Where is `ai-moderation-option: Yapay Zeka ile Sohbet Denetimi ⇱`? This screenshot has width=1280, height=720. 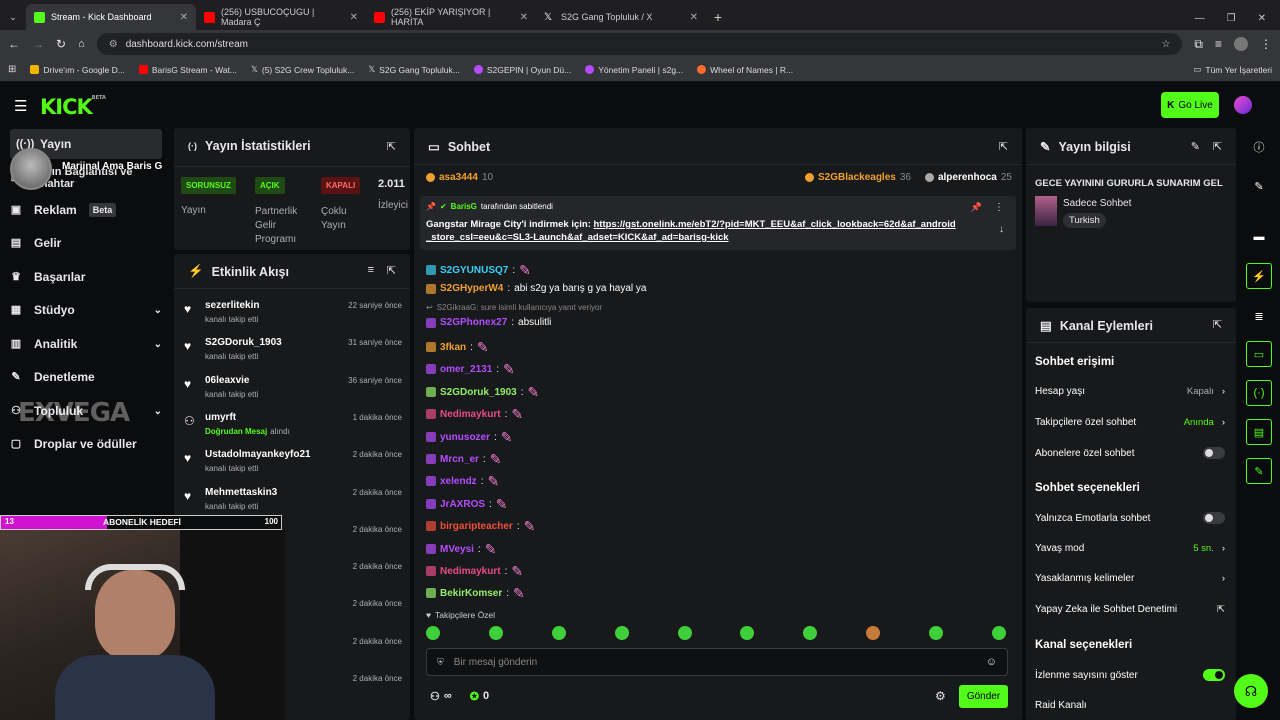 ai-moderation-option: Yapay Zeka ile Sohbet Denetimi ⇱ is located at coordinates (1130, 609).